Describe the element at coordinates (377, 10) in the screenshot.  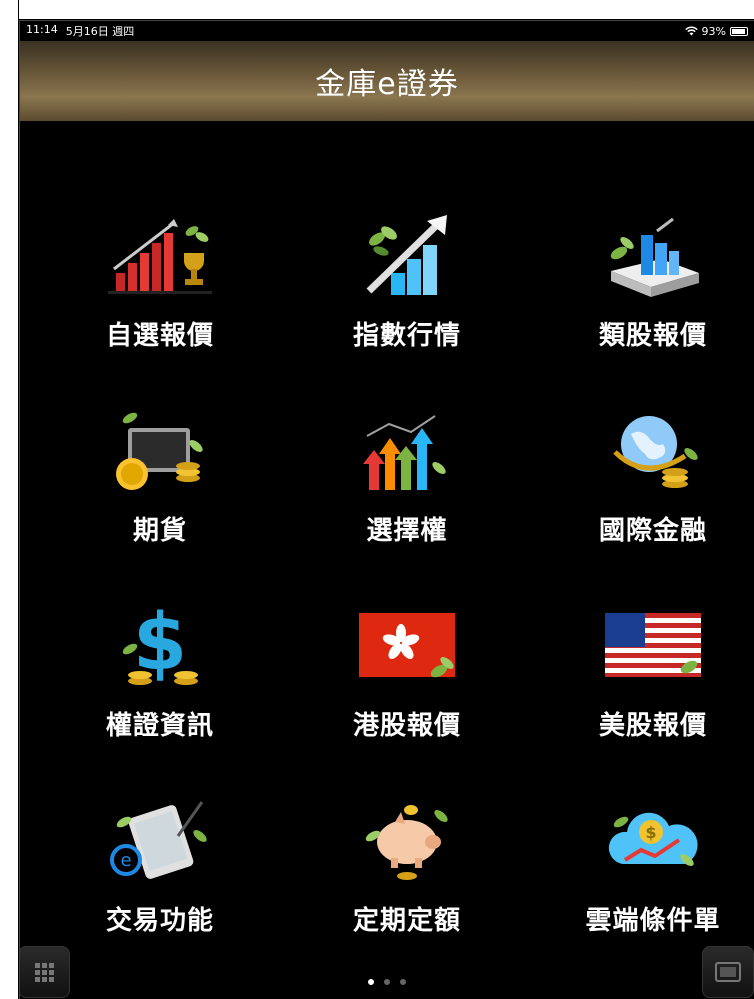
I see `window-frame-top` at that location.